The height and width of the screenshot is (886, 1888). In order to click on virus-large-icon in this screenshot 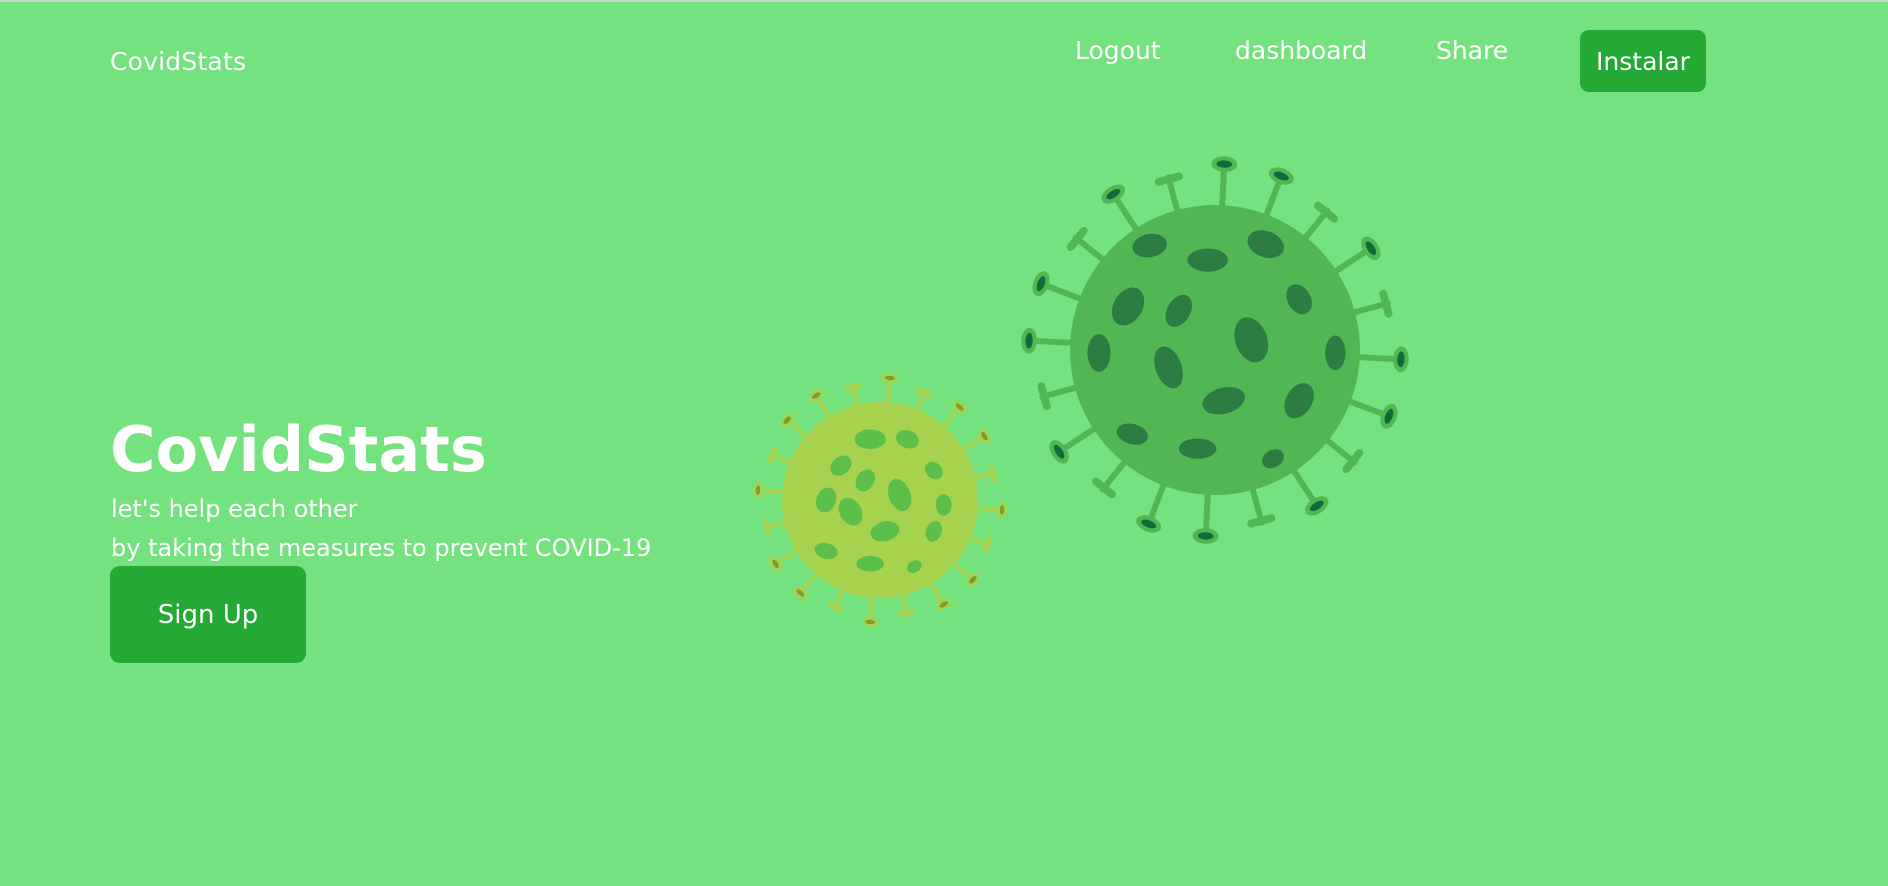, I will do `click(1215, 350)`.